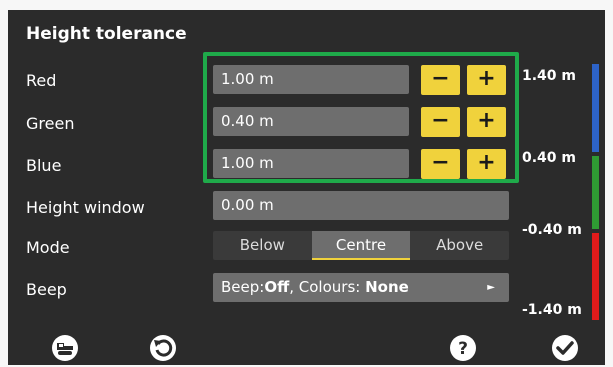  What do you see at coordinates (106, 34) in the screenshot?
I see `page-title: Height tolerance` at bounding box center [106, 34].